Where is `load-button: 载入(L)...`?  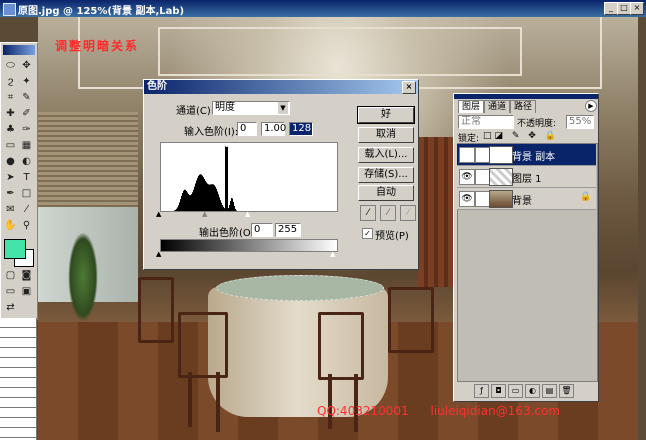
load-button: 载入(L)... is located at coordinates (386, 155).